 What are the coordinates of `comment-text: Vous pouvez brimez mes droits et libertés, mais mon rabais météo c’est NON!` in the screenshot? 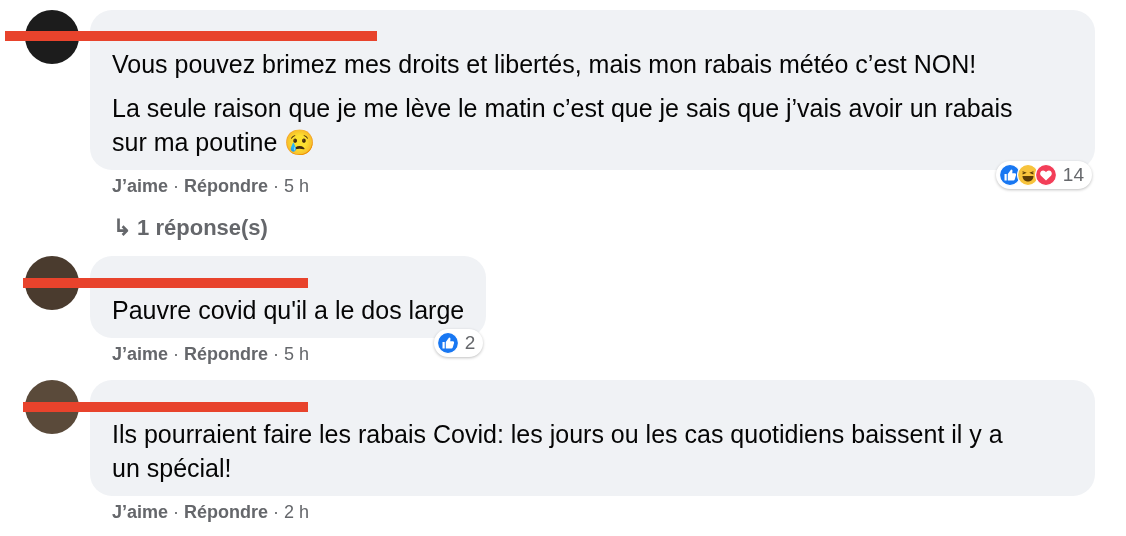 It's located at (545, 64).